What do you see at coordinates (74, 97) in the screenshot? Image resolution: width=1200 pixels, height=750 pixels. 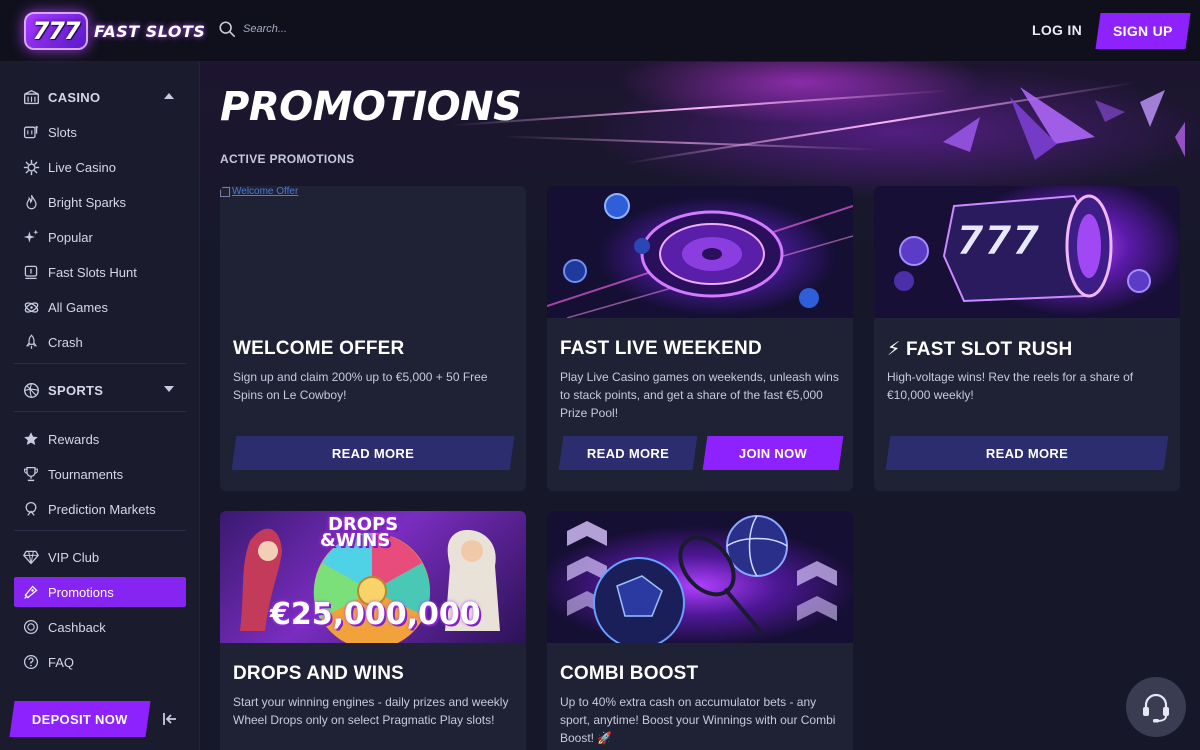 I see `sidebar-casino-label: CASINO` at bounding box center [74, 97].